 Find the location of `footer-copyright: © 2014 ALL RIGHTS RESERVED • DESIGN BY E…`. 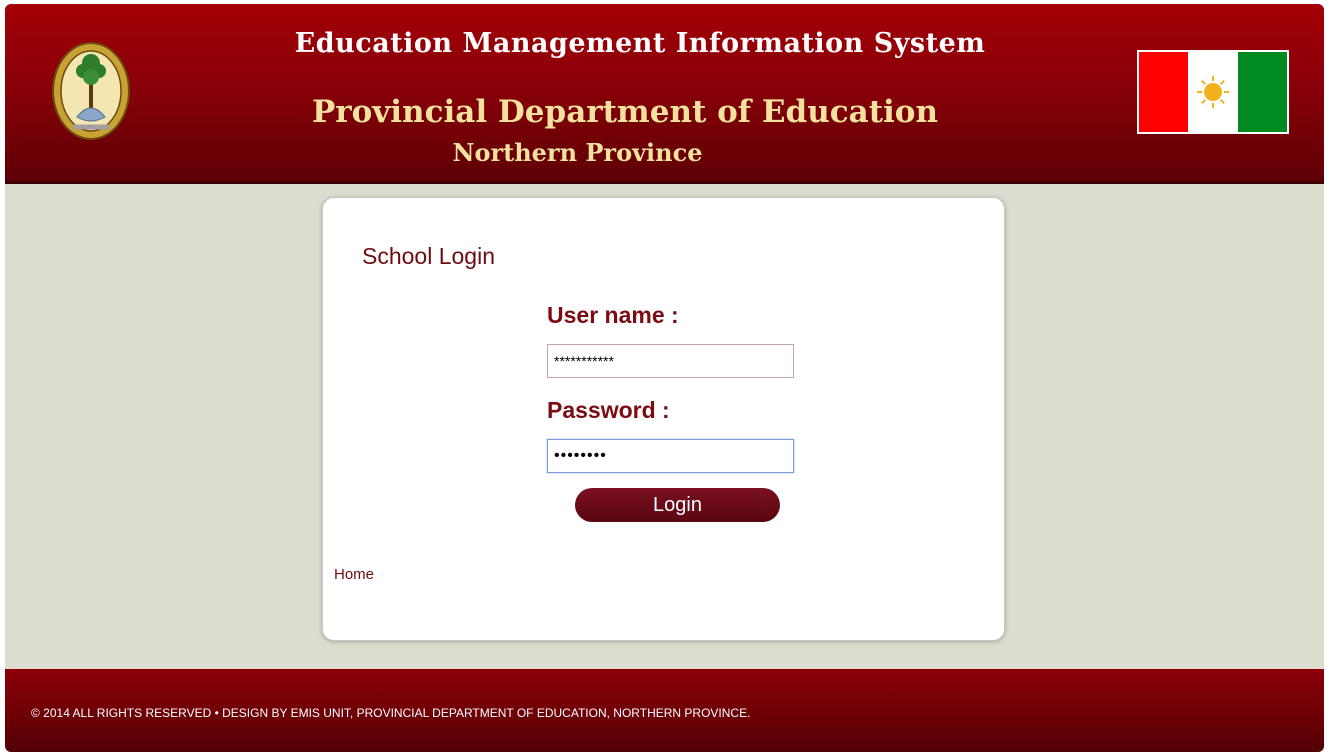

footer-copyright: © 2014 ALL RIGHTS RESERVED • DESIGN BY E… is located at coordinates (391, 713).